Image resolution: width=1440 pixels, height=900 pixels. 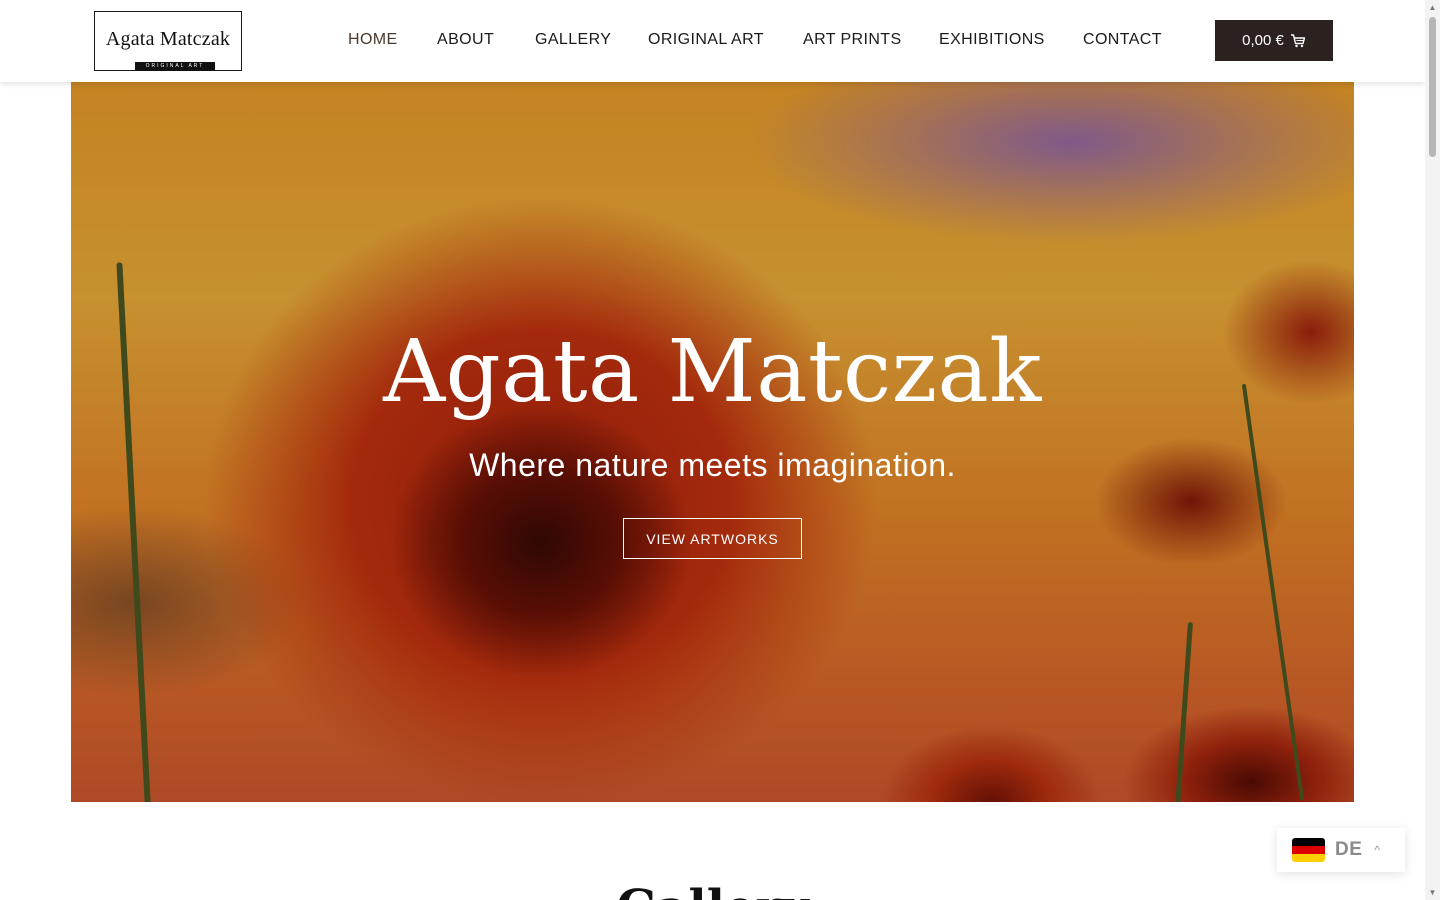 I want to click on logo-name: Agata Matczak, so click(x=168, y=39).